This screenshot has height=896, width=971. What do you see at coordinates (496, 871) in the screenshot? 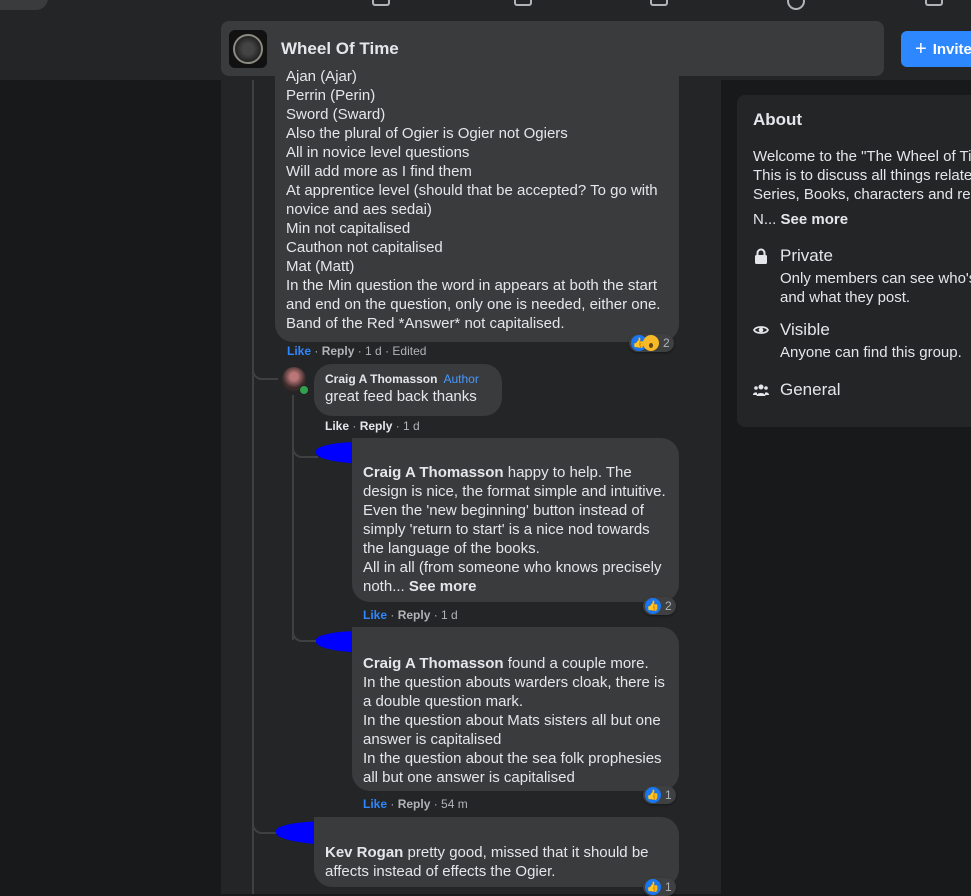
I see `comment-text: affects instead of effects the Ogier.` at bounding box center [496, 871].